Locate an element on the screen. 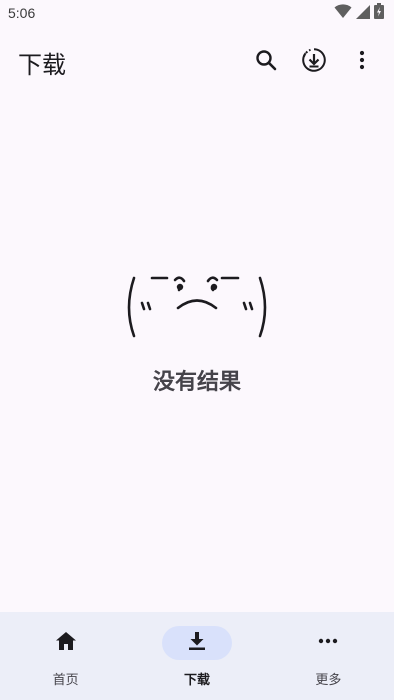 This screenshot has height=700, width=394. more-options-button is located at coordinates (362, 62).